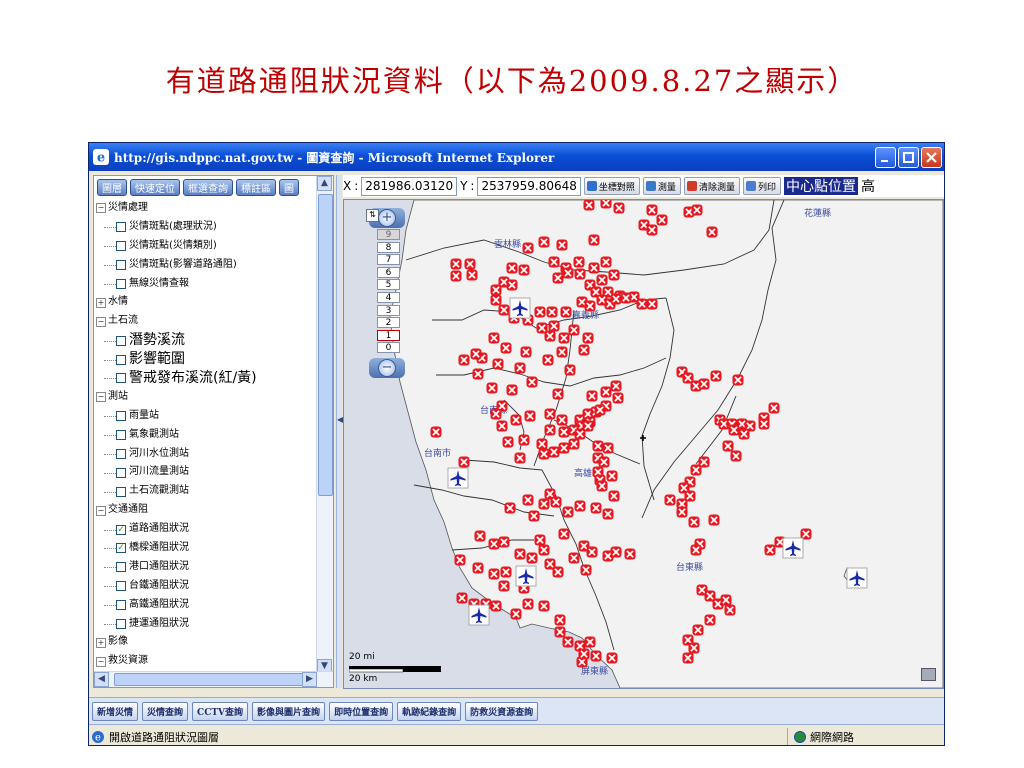  What do you see at coordinates (208, 187) in the screenshot?
I see `tool-button-box-query: 框選查詢` at bounding box center [208, 187].